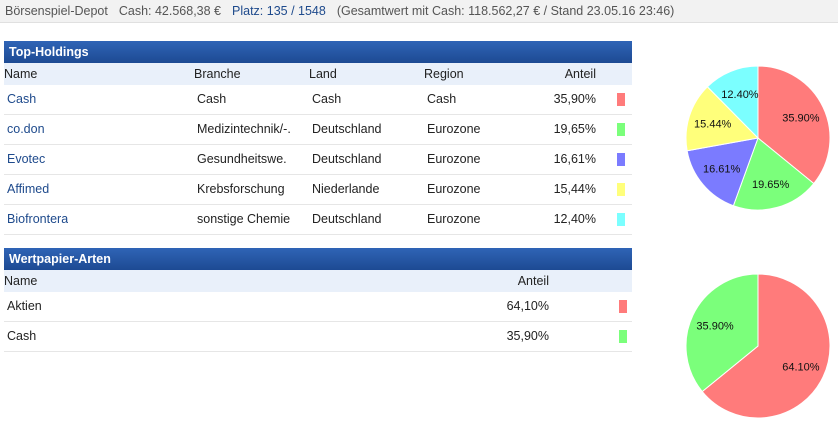 This screenshot has width=838, height=439. Describe the element at coordinates (574, 159) in the screenshot. I see `holding-anteil: 16,61%` at that location.